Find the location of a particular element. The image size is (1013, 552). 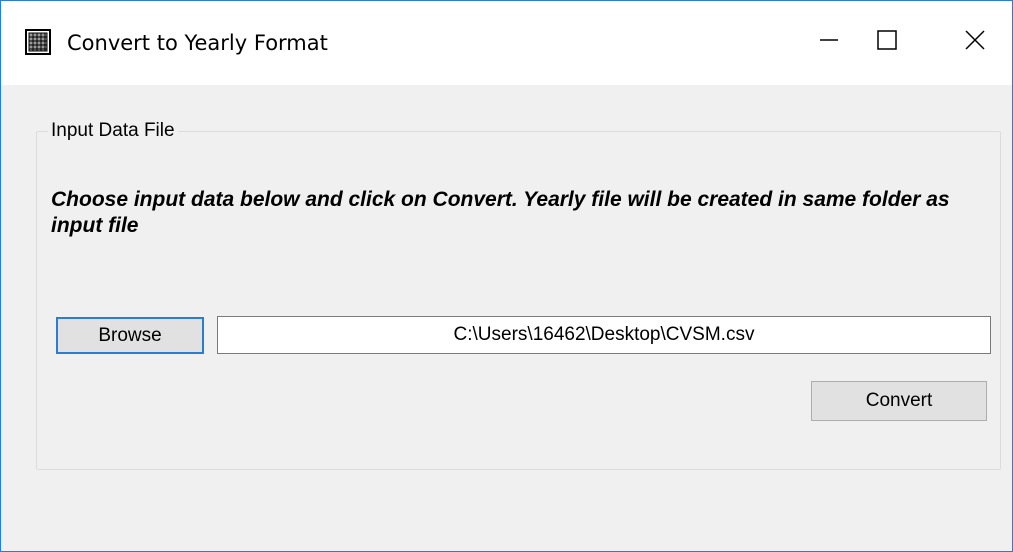

maximize-icon is located at coordinates (887, 42).